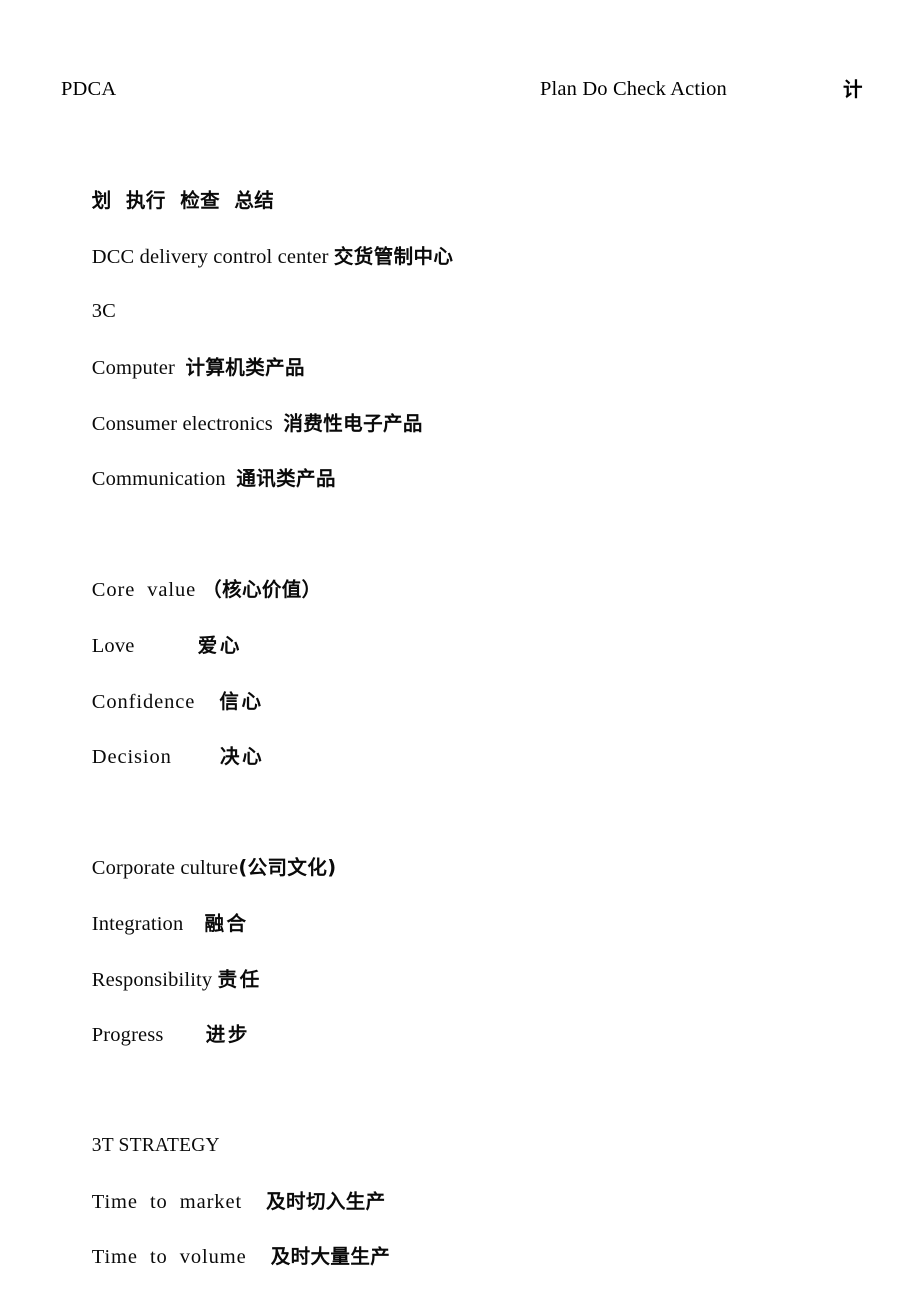 This screenshot has width=920, height=1302. What do you see at coordinates (461, 554) in the screenshot?
I see `text-line-core-value-heading: Core value （核心价值）` at bounding box center [461, 554].